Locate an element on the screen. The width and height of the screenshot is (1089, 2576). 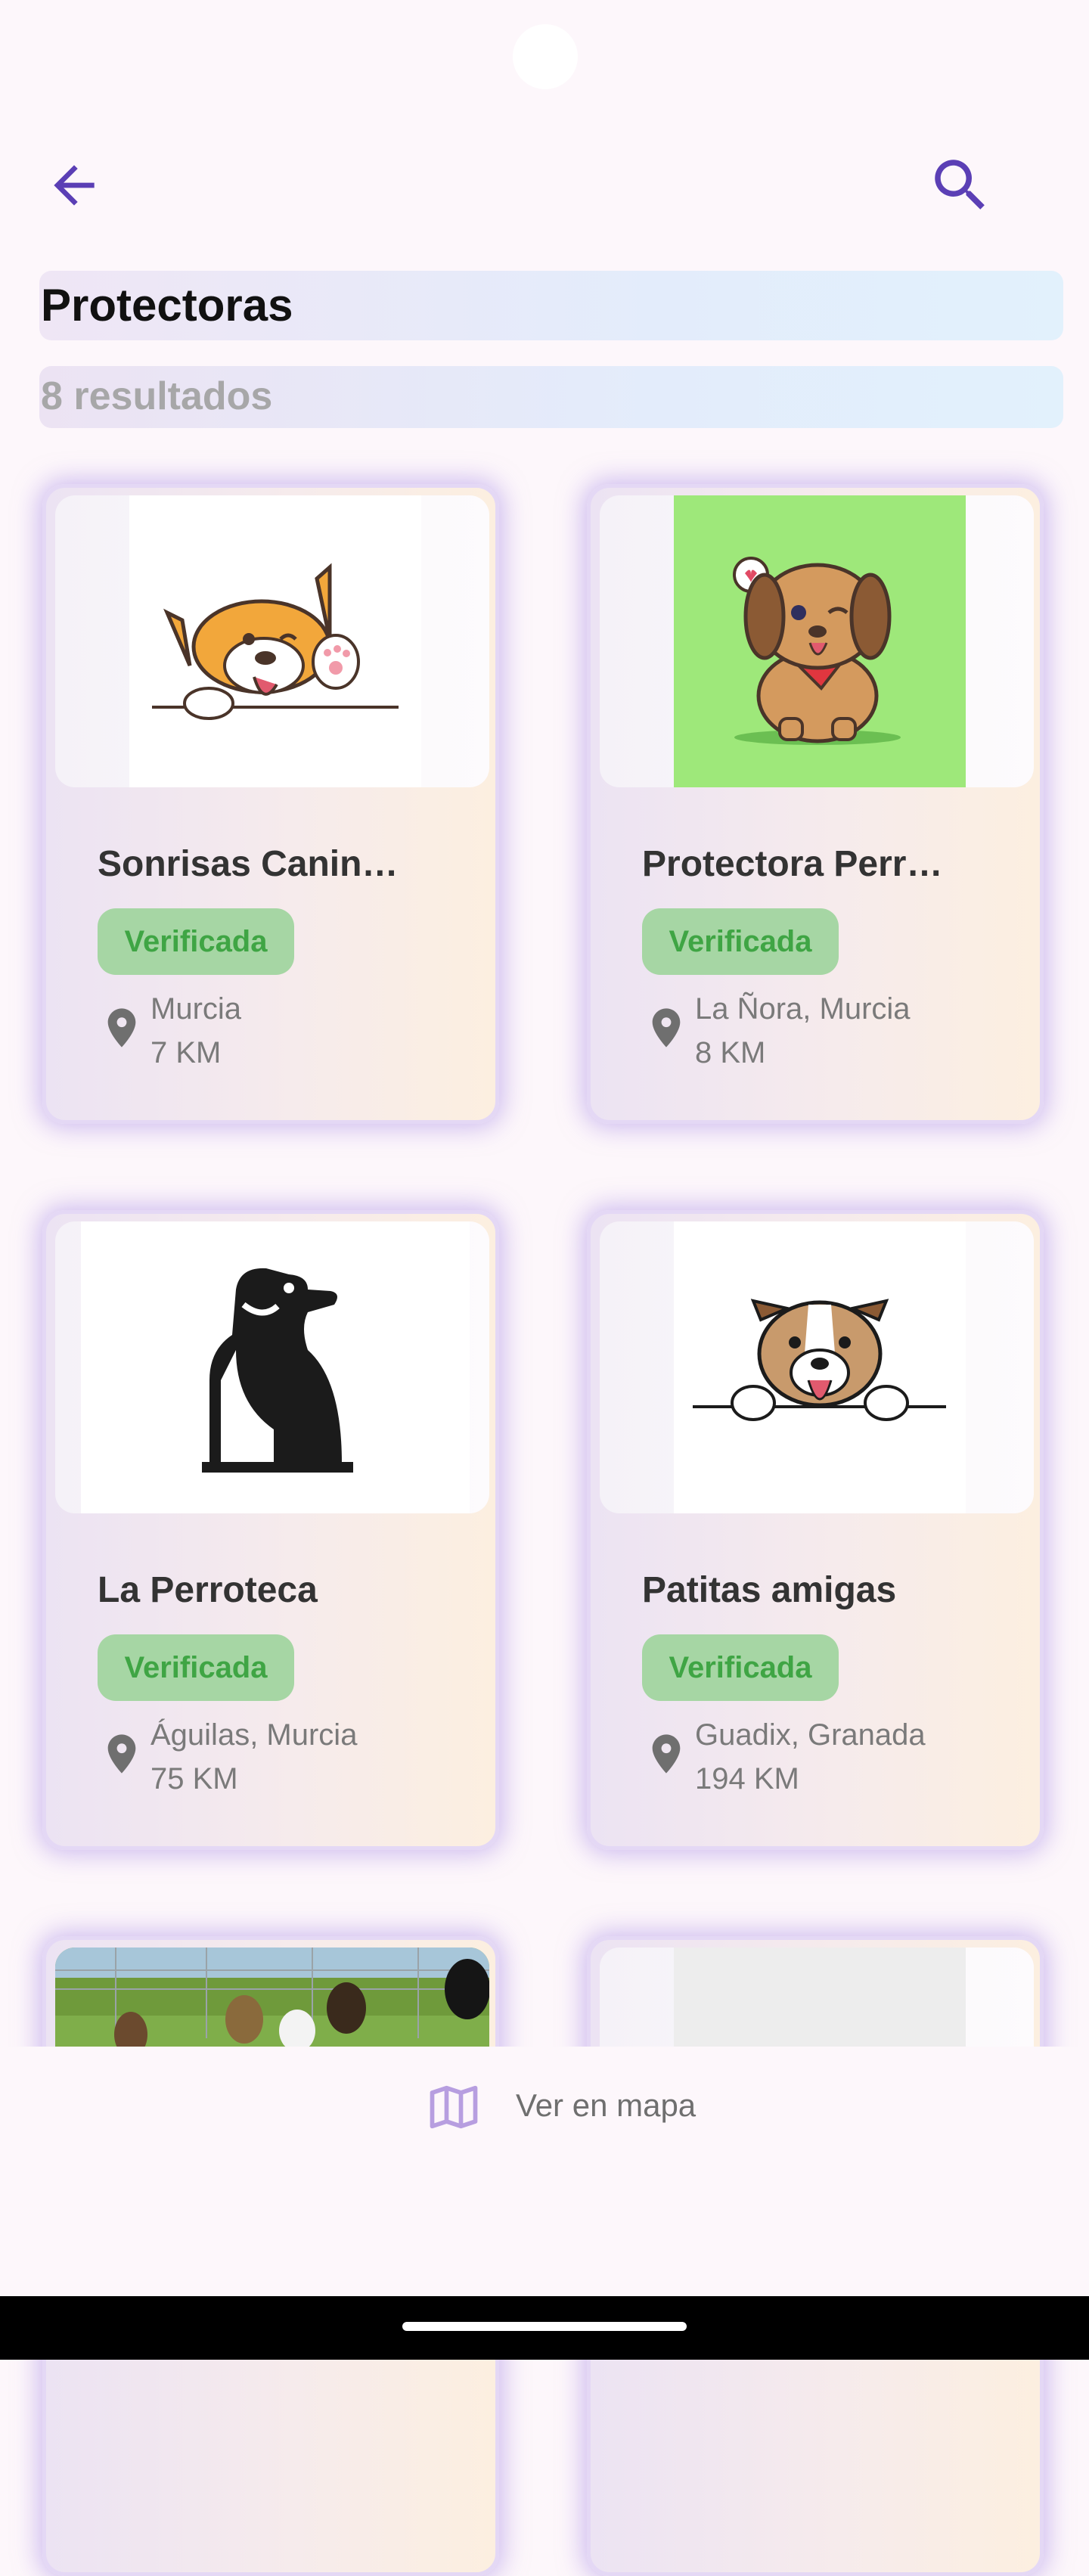
shelter-distance: 75 KM is located at coordinates (194, 1778).